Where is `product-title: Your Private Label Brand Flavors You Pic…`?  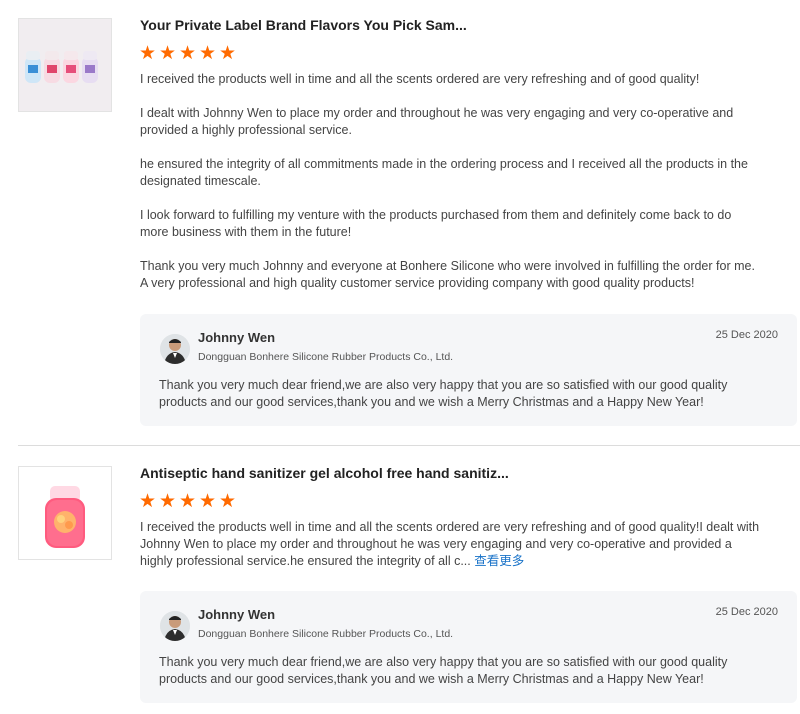
product-title: Your Private Label Brand Flavors You Pic… is located at coordinates (303, 25).